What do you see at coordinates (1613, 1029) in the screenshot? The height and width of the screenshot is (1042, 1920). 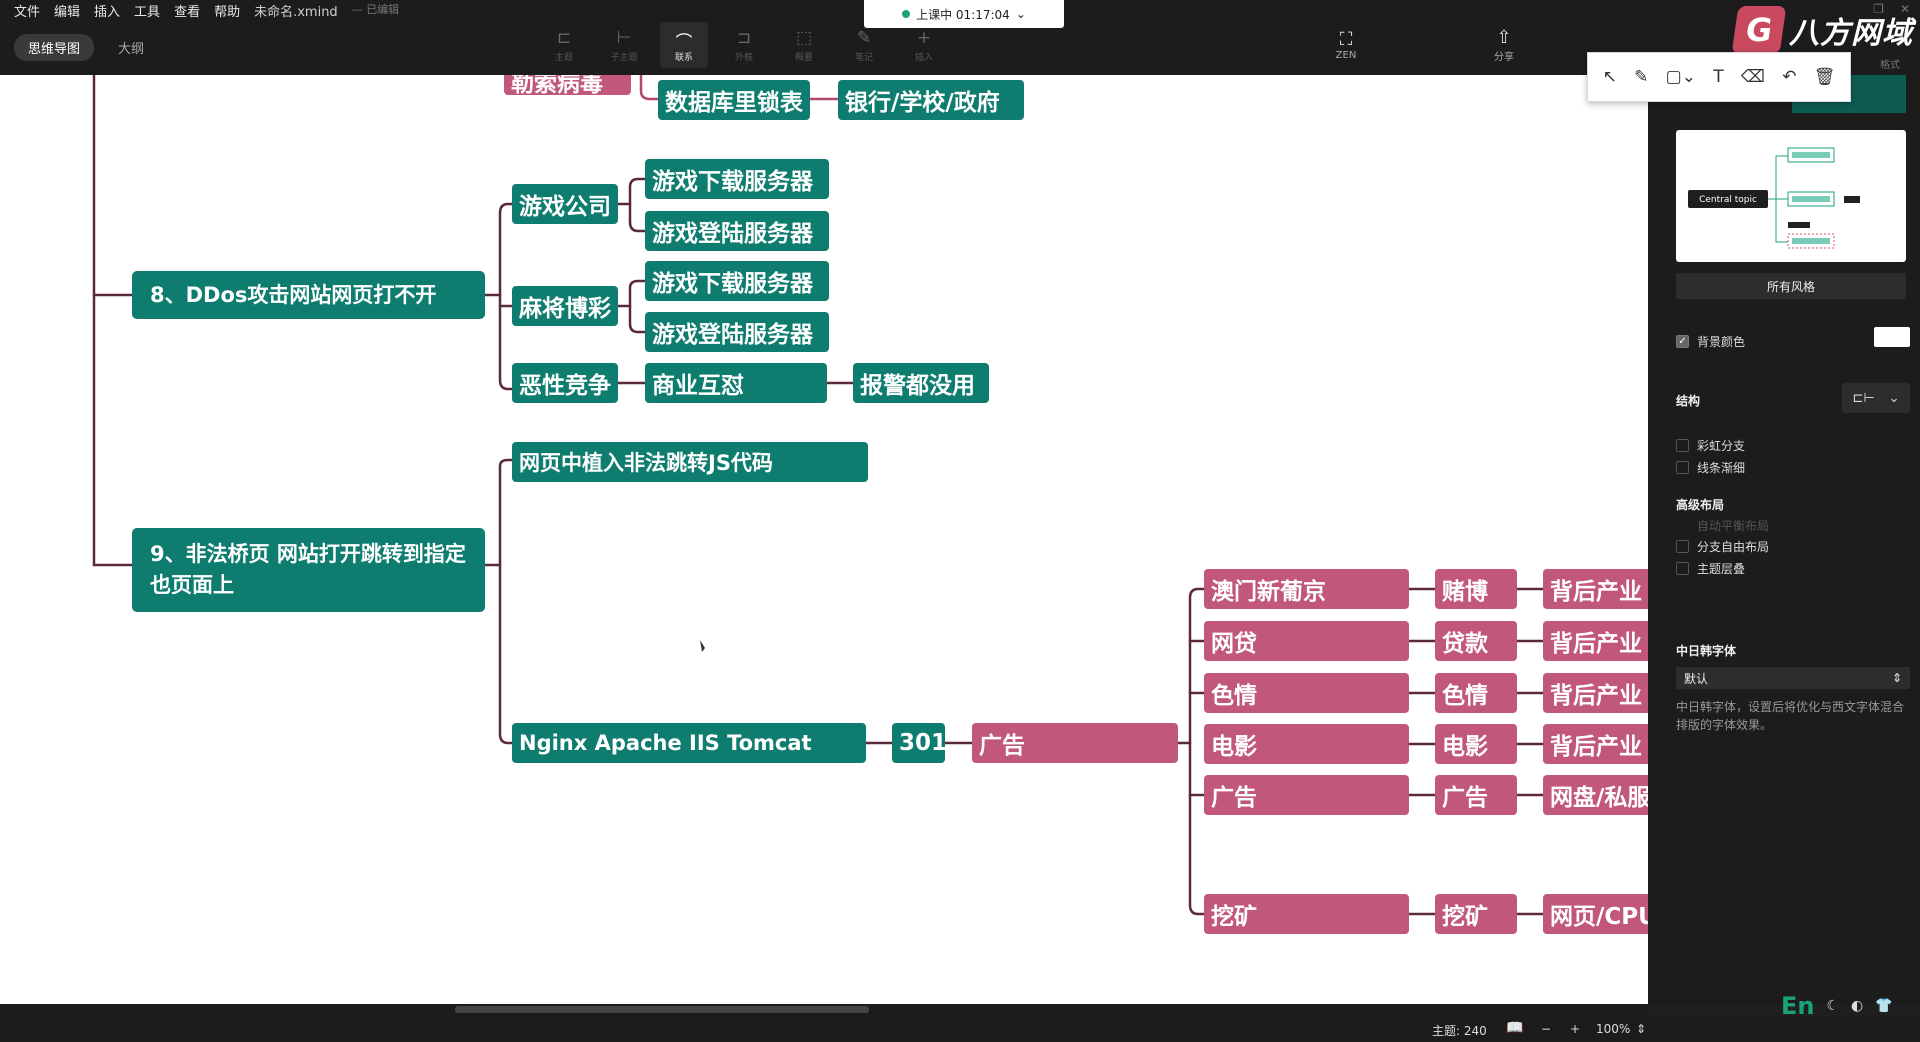 I see `zoom-level: 100%` at bounding box center [1613, 1029].